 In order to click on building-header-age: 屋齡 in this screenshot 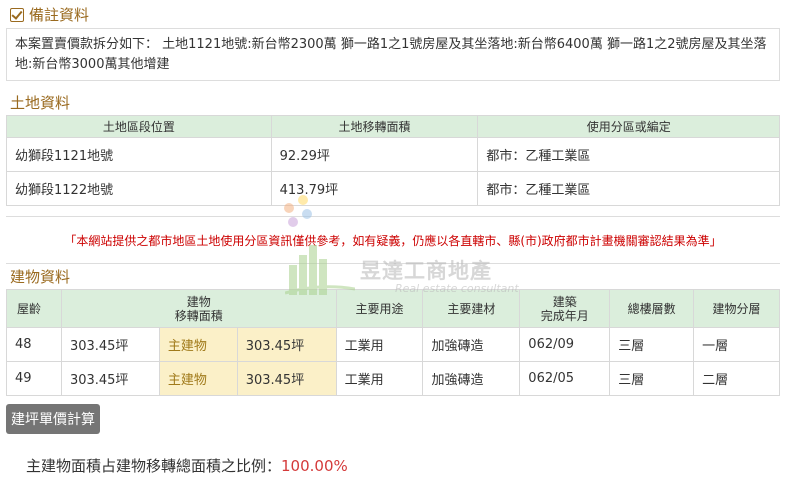, I will do `click(34, 308)`.